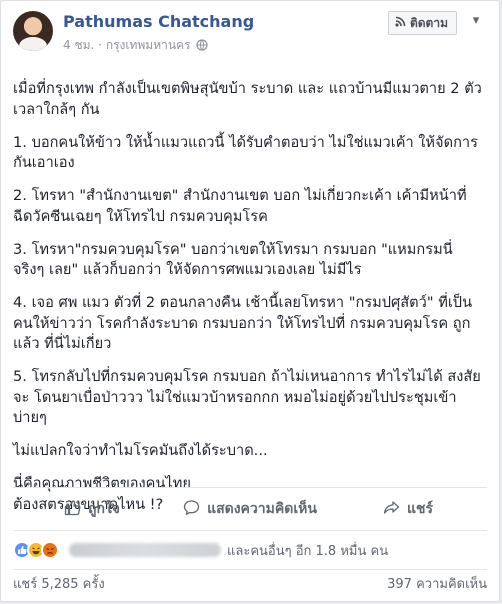  What do you see at coordinates (428, 22) in the screenshot?
I see `follow-label: ติดตาม` at bounding box center [428, 22].